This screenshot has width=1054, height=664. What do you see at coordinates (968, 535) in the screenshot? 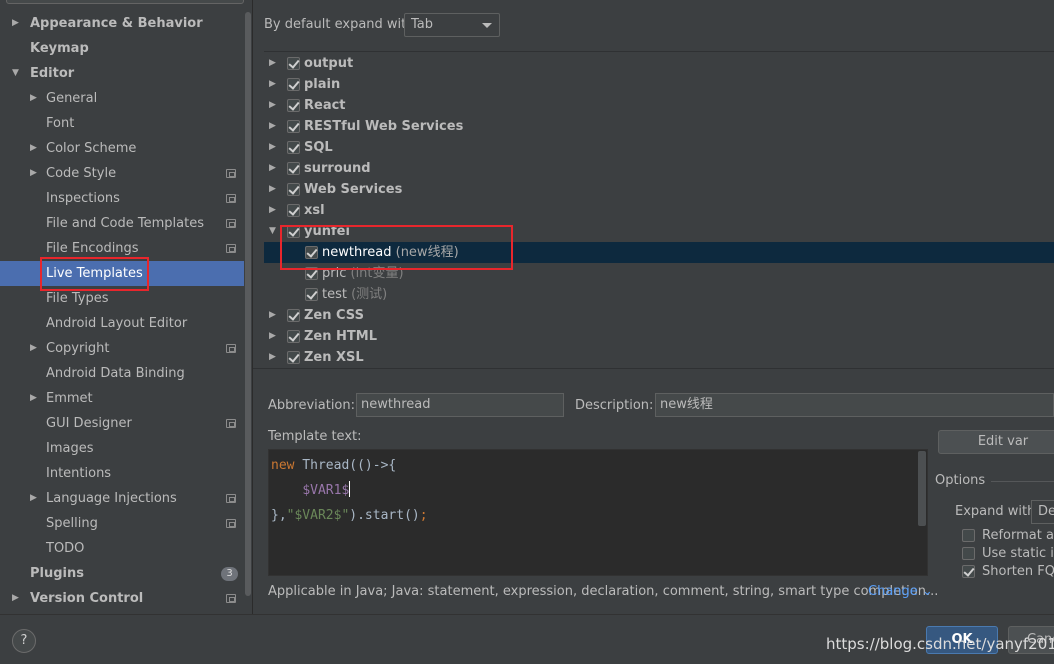
I see `reformat-checkbox` at bounding box center [968, 535].